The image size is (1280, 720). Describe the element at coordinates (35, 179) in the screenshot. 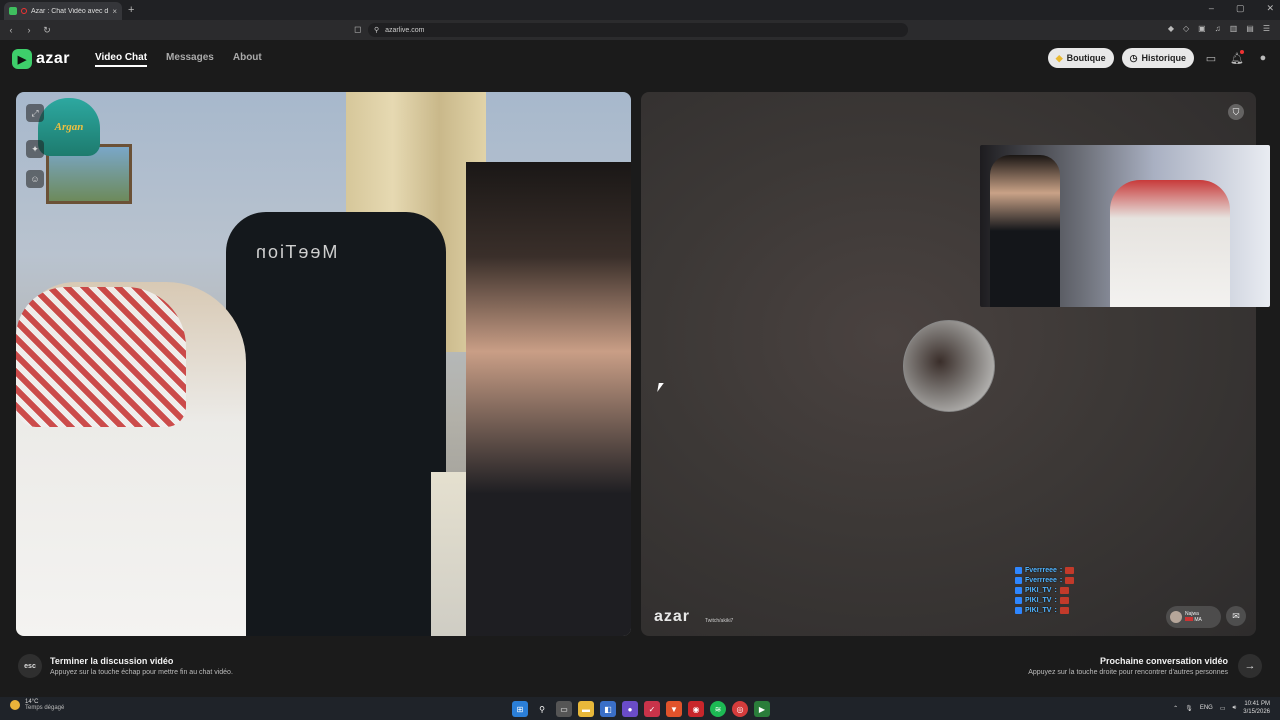

I see `effects-icon: ☺` at that location.